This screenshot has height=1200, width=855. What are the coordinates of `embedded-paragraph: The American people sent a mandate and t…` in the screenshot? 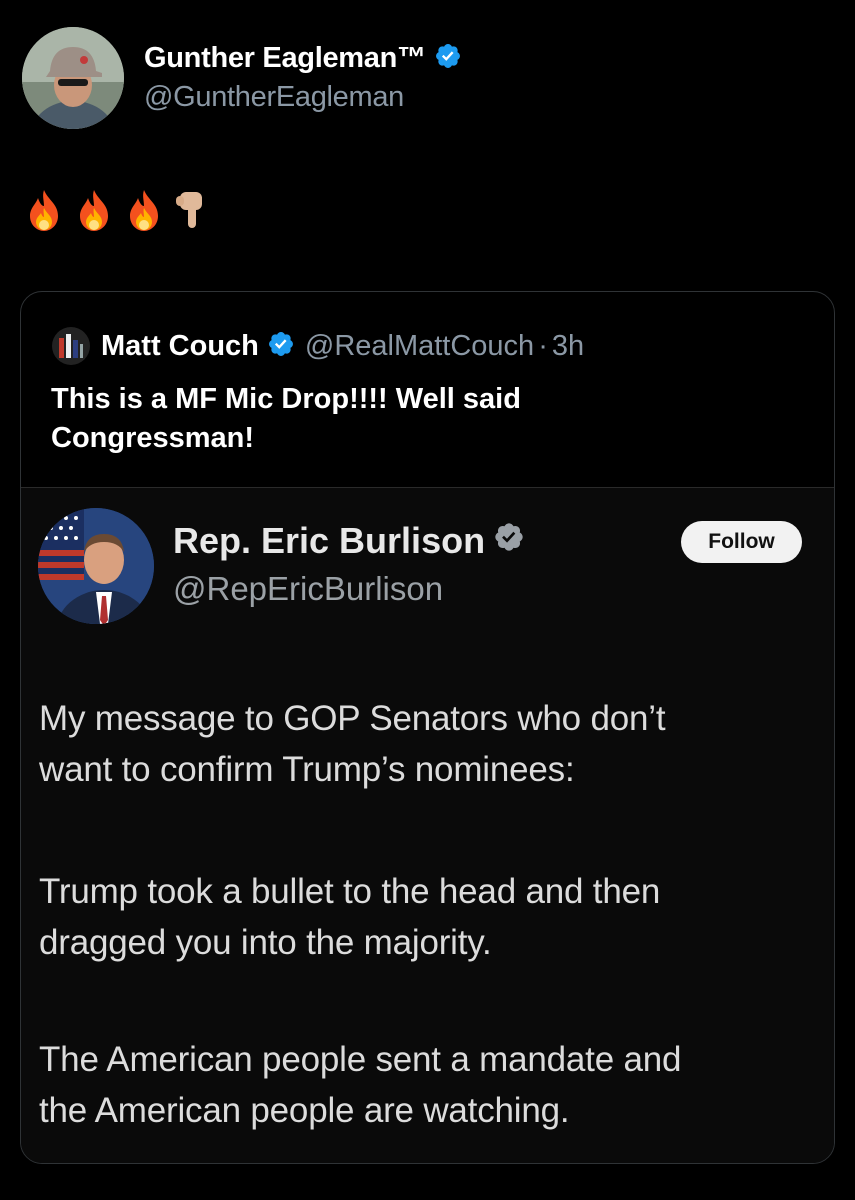 It's located at (434, 1085).